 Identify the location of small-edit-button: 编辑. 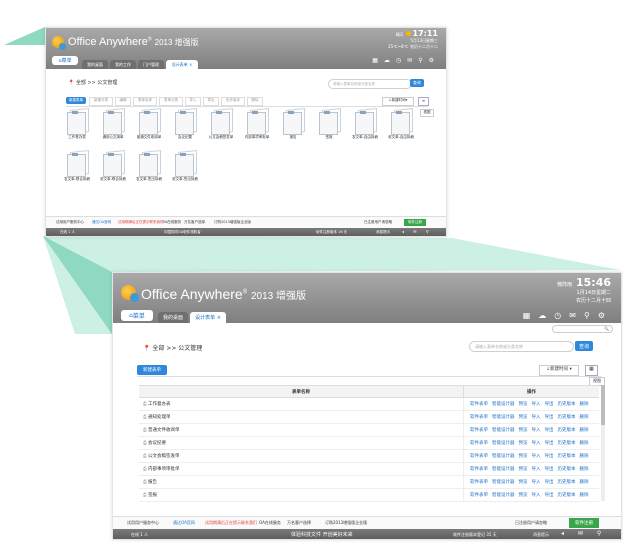
(123, 101).